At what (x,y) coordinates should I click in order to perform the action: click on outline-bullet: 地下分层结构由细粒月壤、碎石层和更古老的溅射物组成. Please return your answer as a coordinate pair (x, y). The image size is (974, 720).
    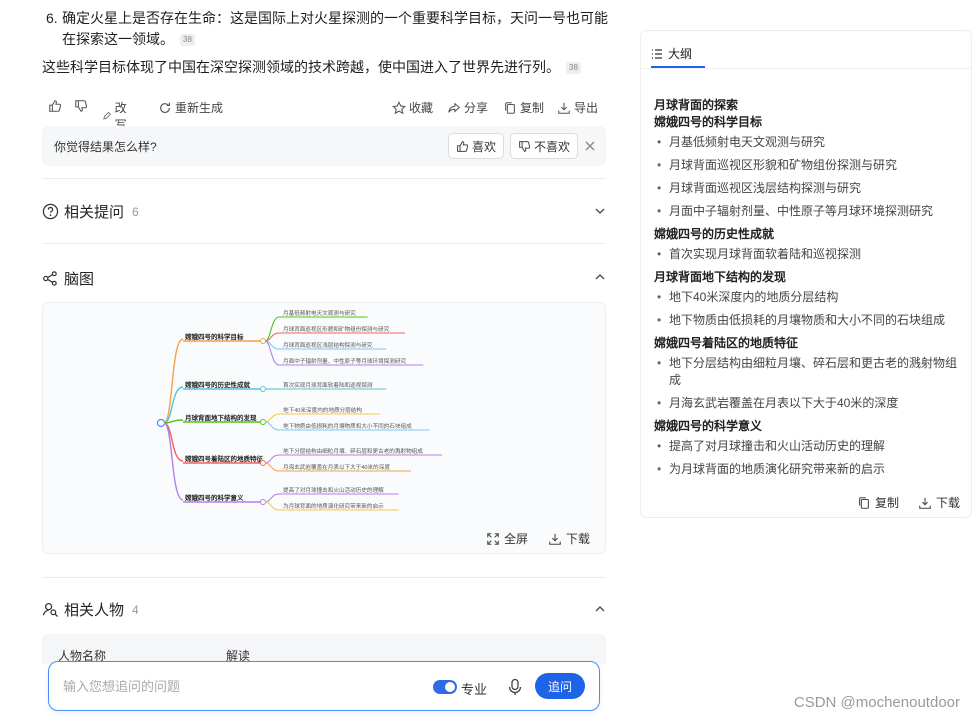
    Looking at the image, I should click on (807, 372).